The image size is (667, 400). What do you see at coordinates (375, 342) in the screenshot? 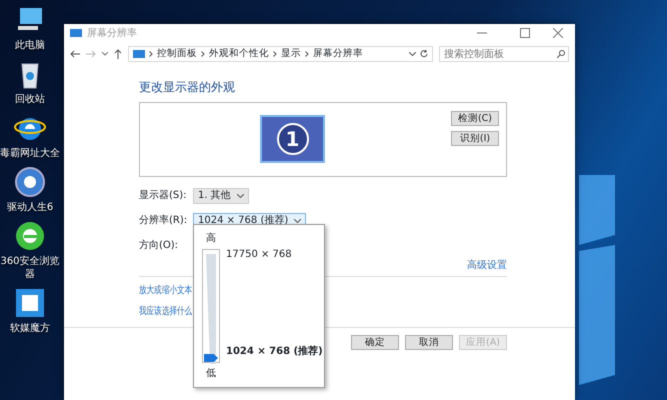
I see `dialog-button: 确定` at bounding box center [375, 342].